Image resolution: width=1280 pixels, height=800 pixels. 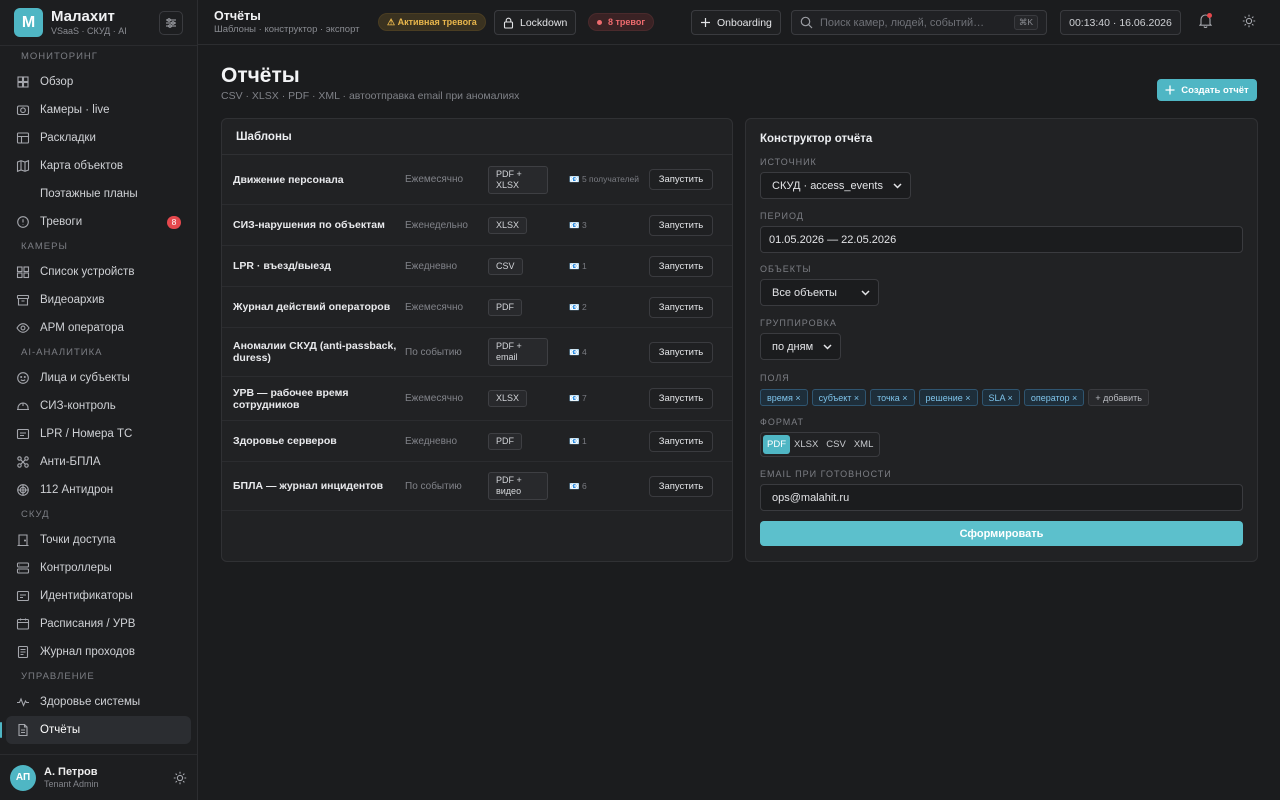 What do you see at coordinates (98, 406) in the screenshot?
I see `sidebar-item: СИЗ-контроль` at bounding box center [98, 406].